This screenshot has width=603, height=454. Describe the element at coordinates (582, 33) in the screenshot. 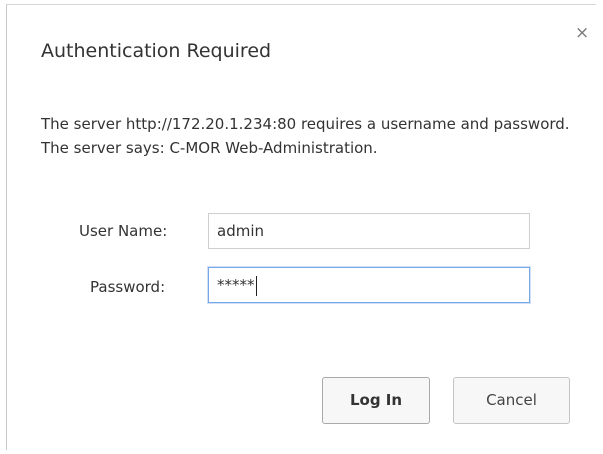

I see `close-icon: ×` at that location.